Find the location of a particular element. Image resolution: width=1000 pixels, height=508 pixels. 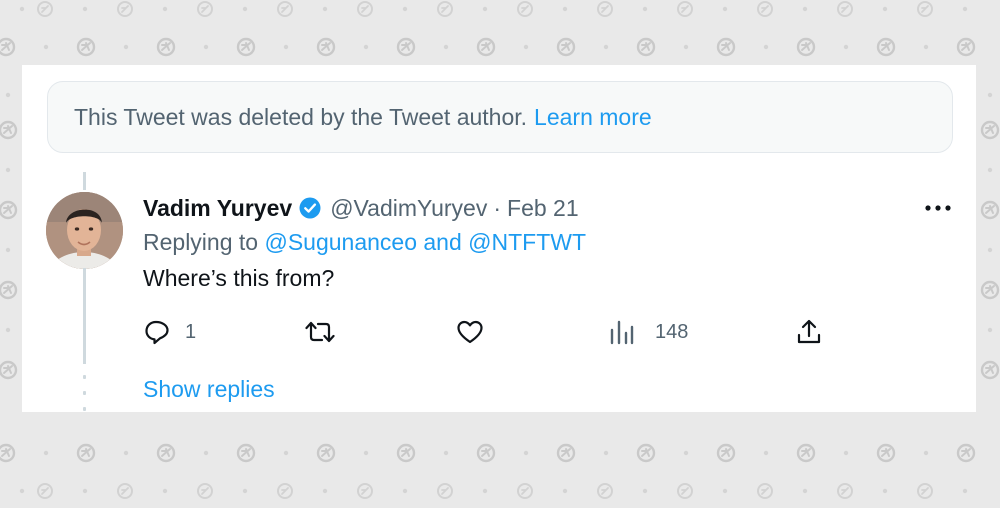

replying-to-user-2: @NTFTWT is located at coordinates (527, 242).